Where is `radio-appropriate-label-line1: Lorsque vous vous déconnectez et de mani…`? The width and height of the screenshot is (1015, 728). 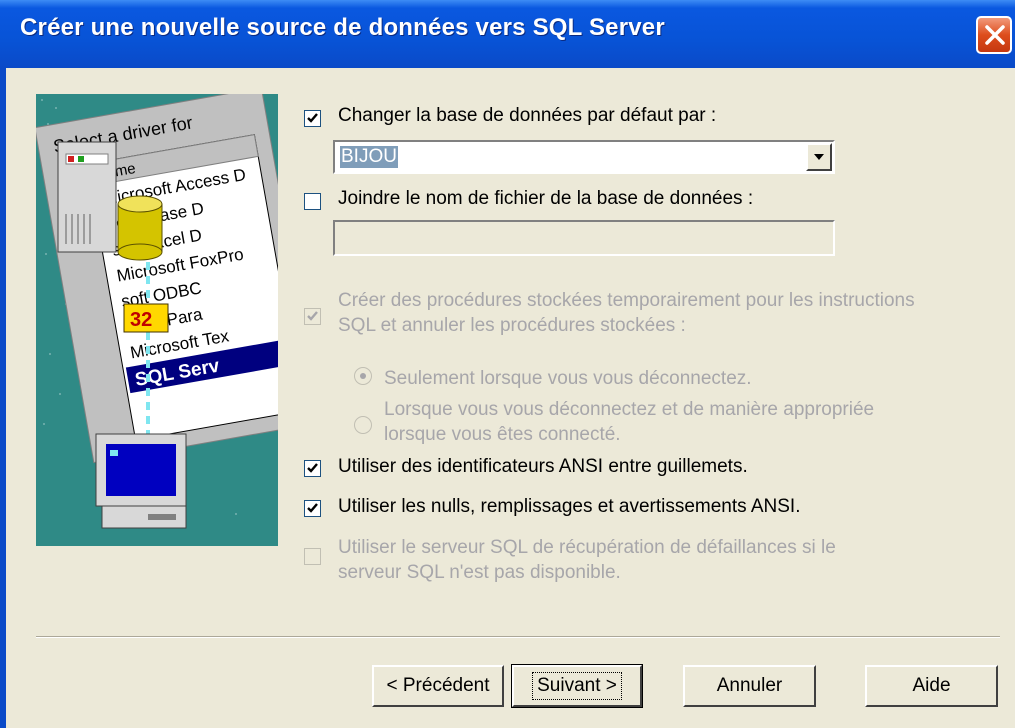 radio-appropriate-label-line1: Lorsque vous vous déconnectez et de mani… is located at coordinates (629, 409).